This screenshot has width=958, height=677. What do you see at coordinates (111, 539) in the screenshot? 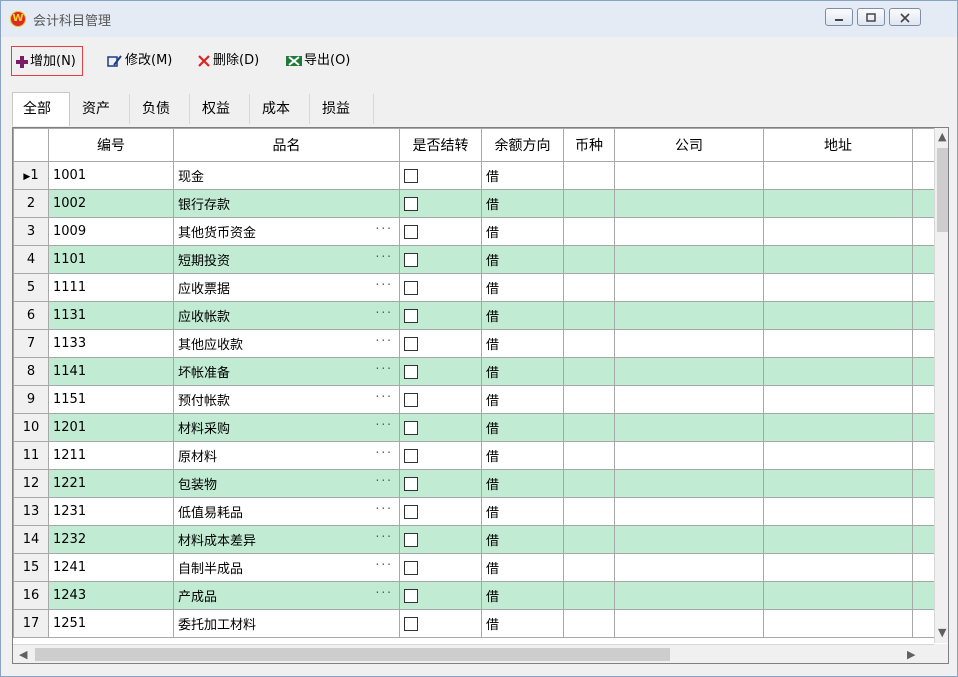
I see `cell-code: 1232` at bounding box center [111, 539].